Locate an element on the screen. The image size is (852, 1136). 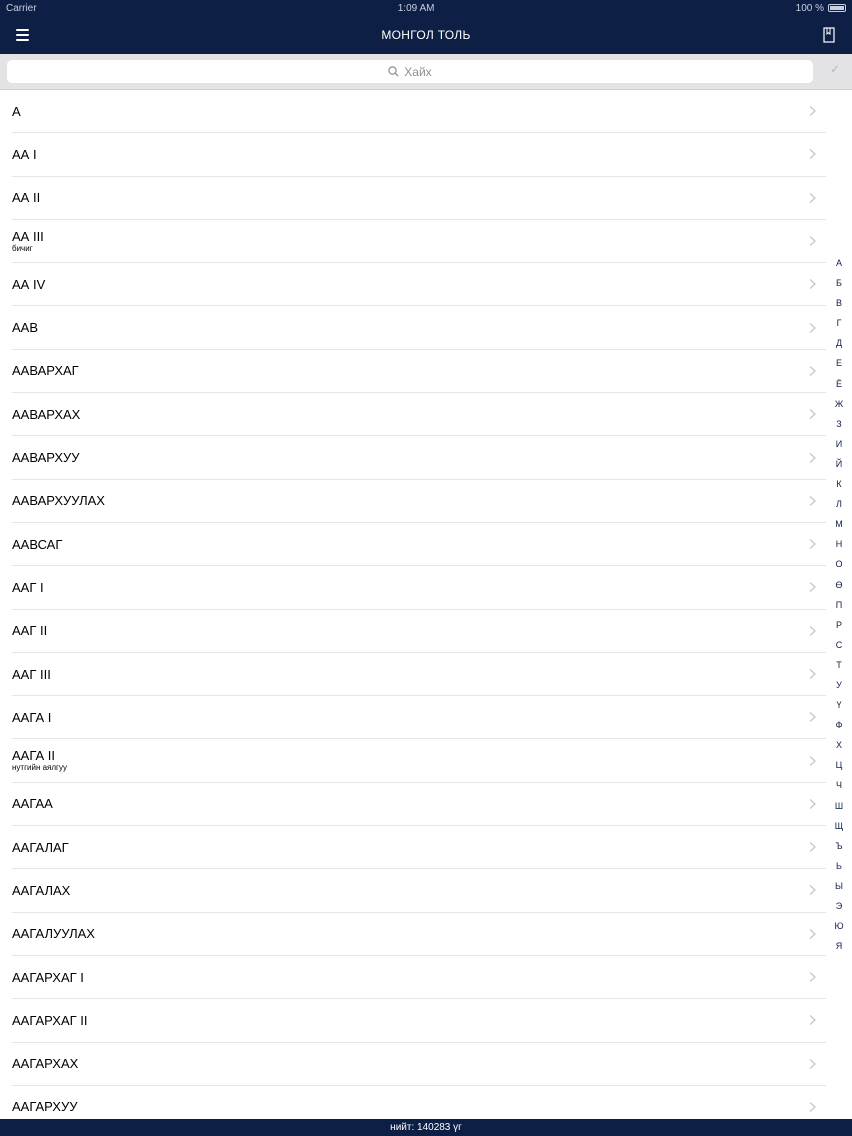
checkmark-icon: ✓ is located at coordinates (835, 69).